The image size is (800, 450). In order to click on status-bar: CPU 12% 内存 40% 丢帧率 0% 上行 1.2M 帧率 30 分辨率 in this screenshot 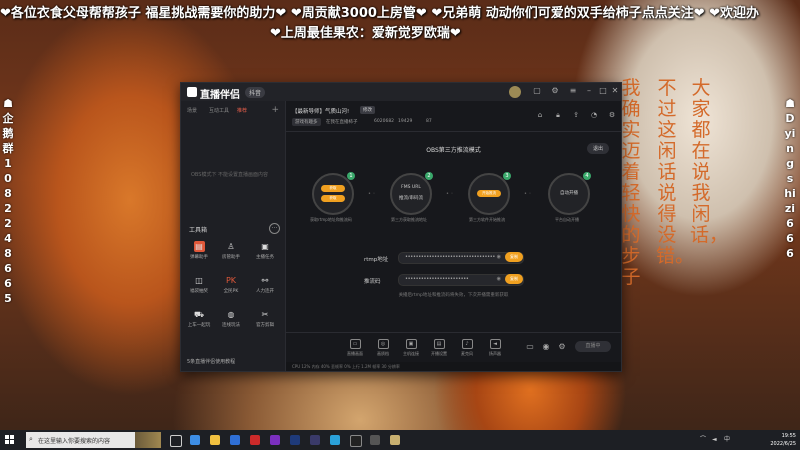, I will do `click(453, 366)`.